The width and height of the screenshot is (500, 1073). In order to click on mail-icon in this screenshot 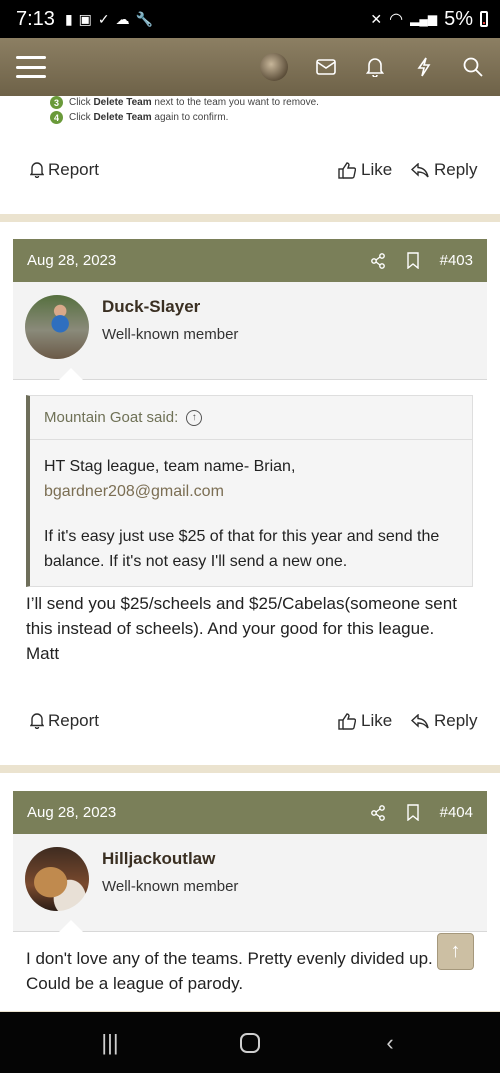, I will do `click(326, 67)`.